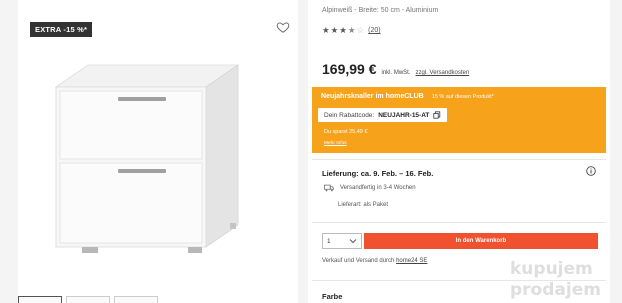  Describe the element at coordinates (349, 69) in the screenshot. I see `price: 169,99 €` at that location.